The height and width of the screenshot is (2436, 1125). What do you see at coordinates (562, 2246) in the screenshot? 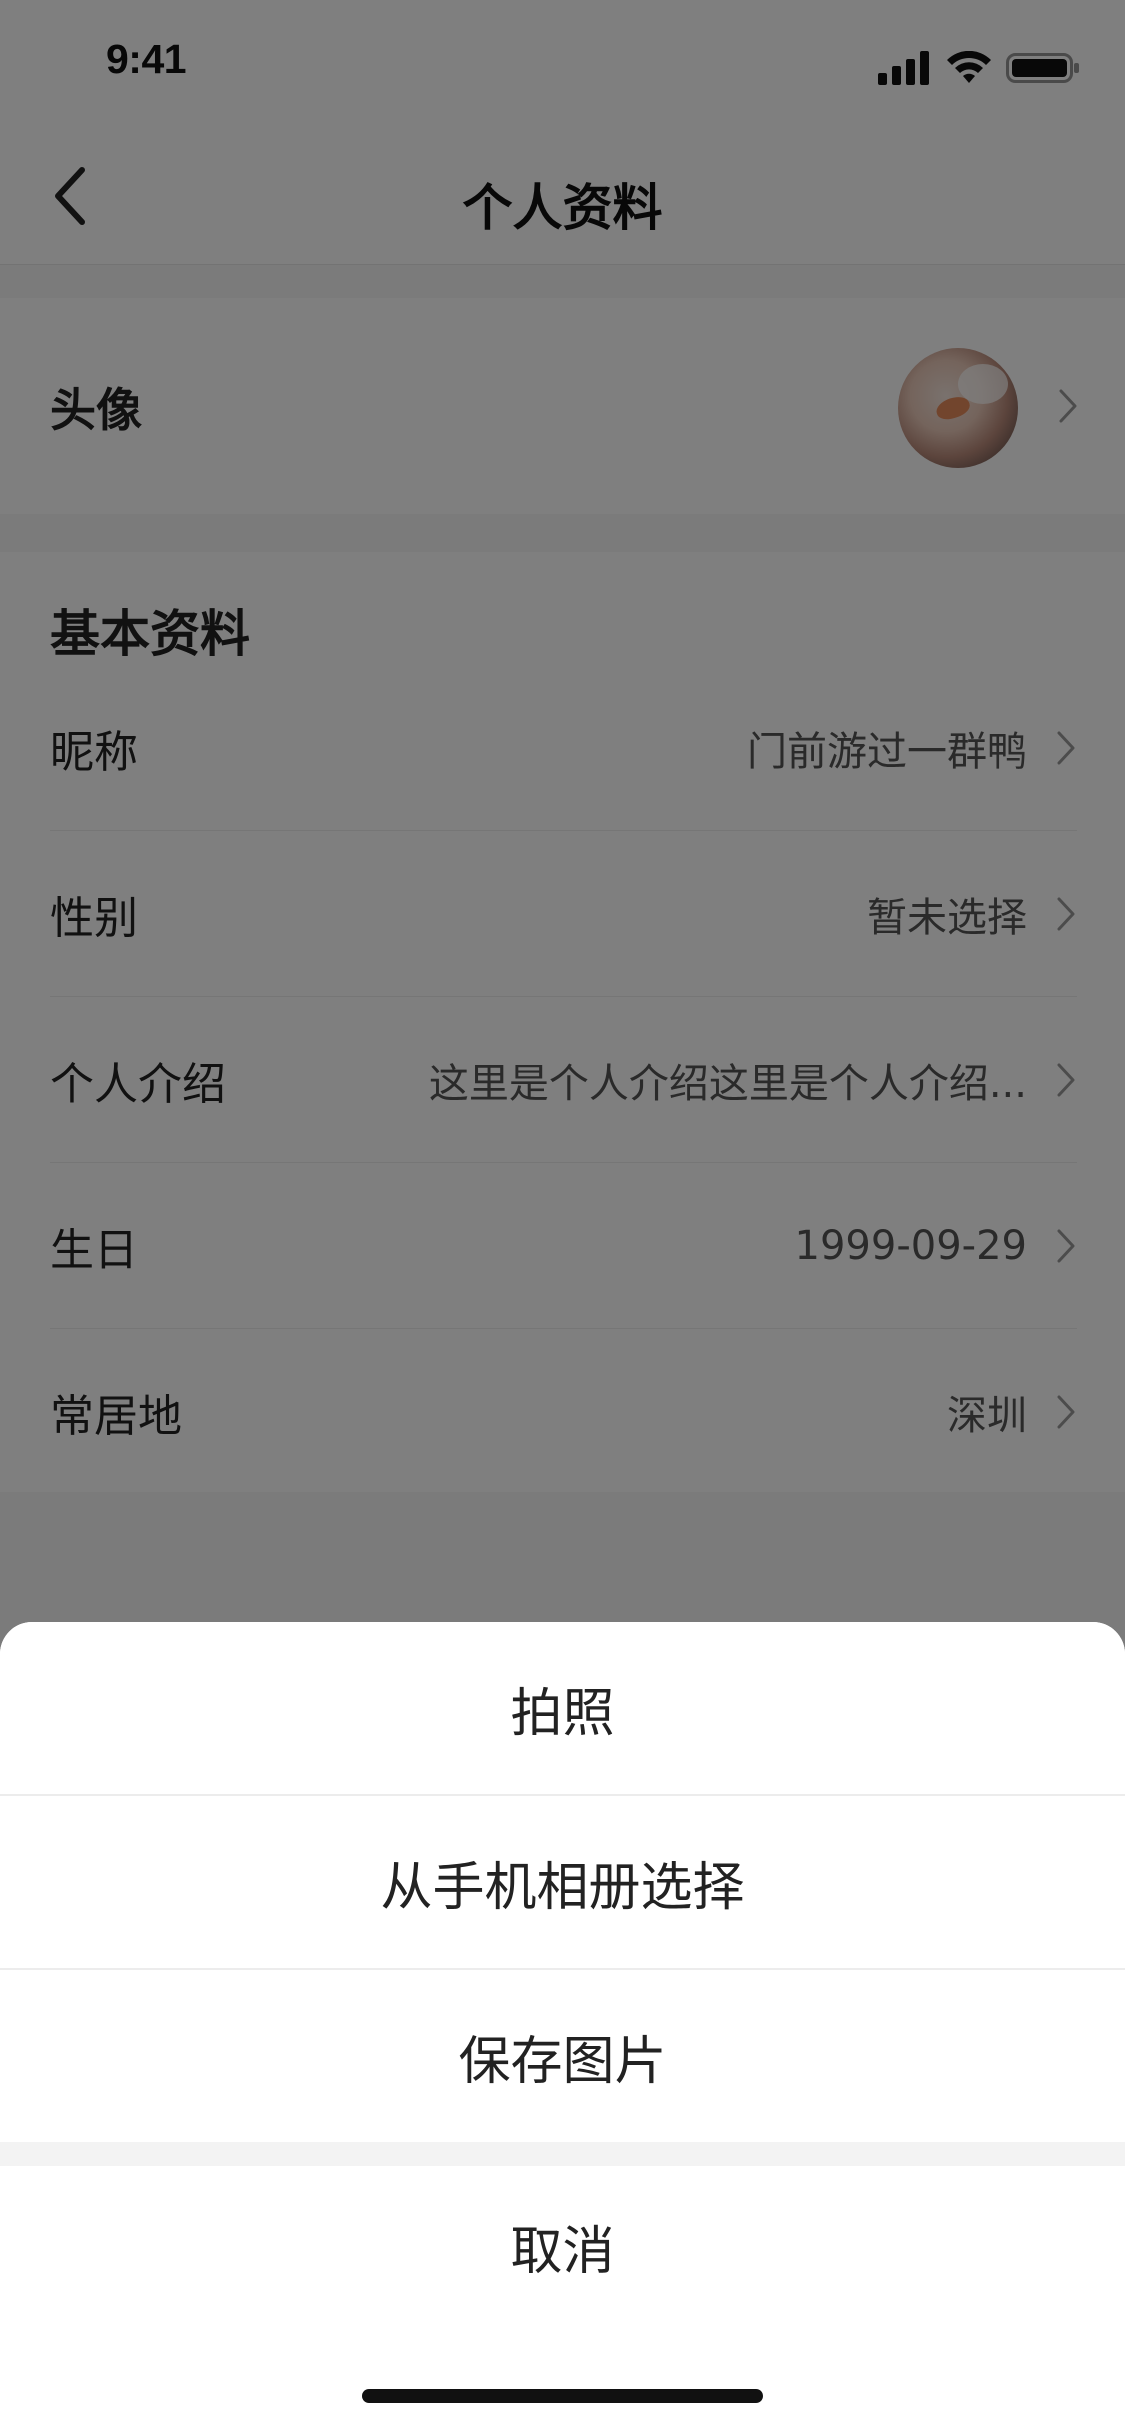
I see `cancel-button: 取消` at bounding box center [562, 2246].